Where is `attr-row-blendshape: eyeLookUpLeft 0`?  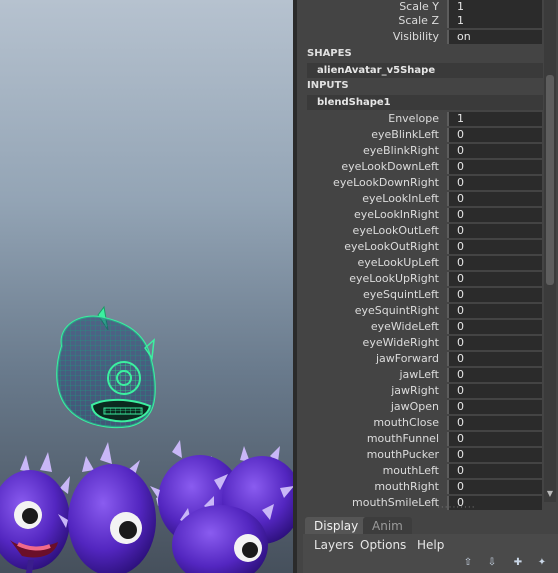 attr-row-blendshape: eyeLookUpLeft 0 is located at coordinates (419, 263).